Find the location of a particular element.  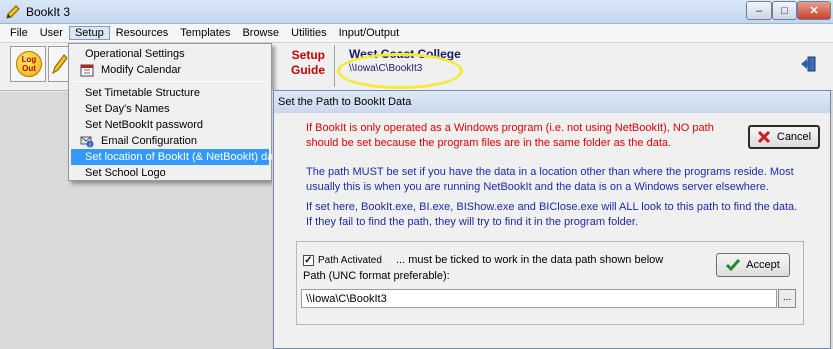

menu-item-set-school-logo: Set School Logo is located at coordinates (170, 173).